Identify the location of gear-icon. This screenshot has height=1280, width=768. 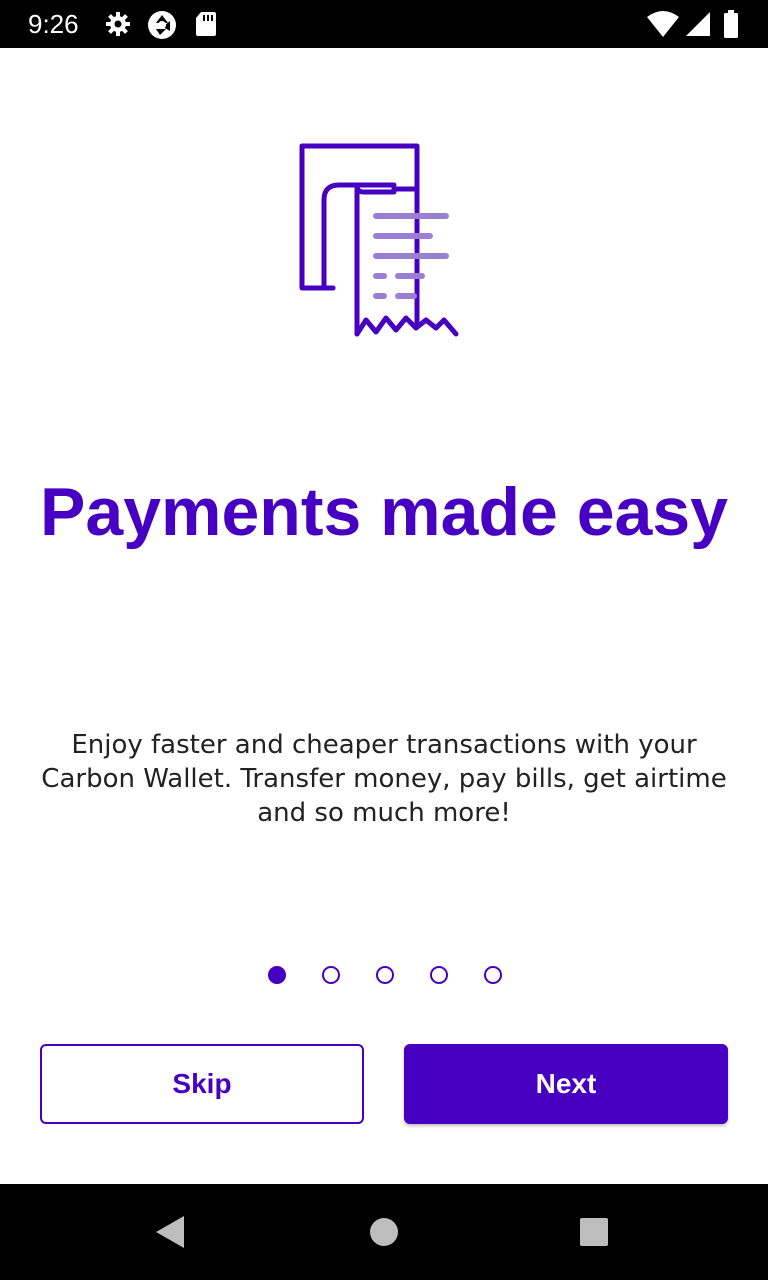
(118, 26).